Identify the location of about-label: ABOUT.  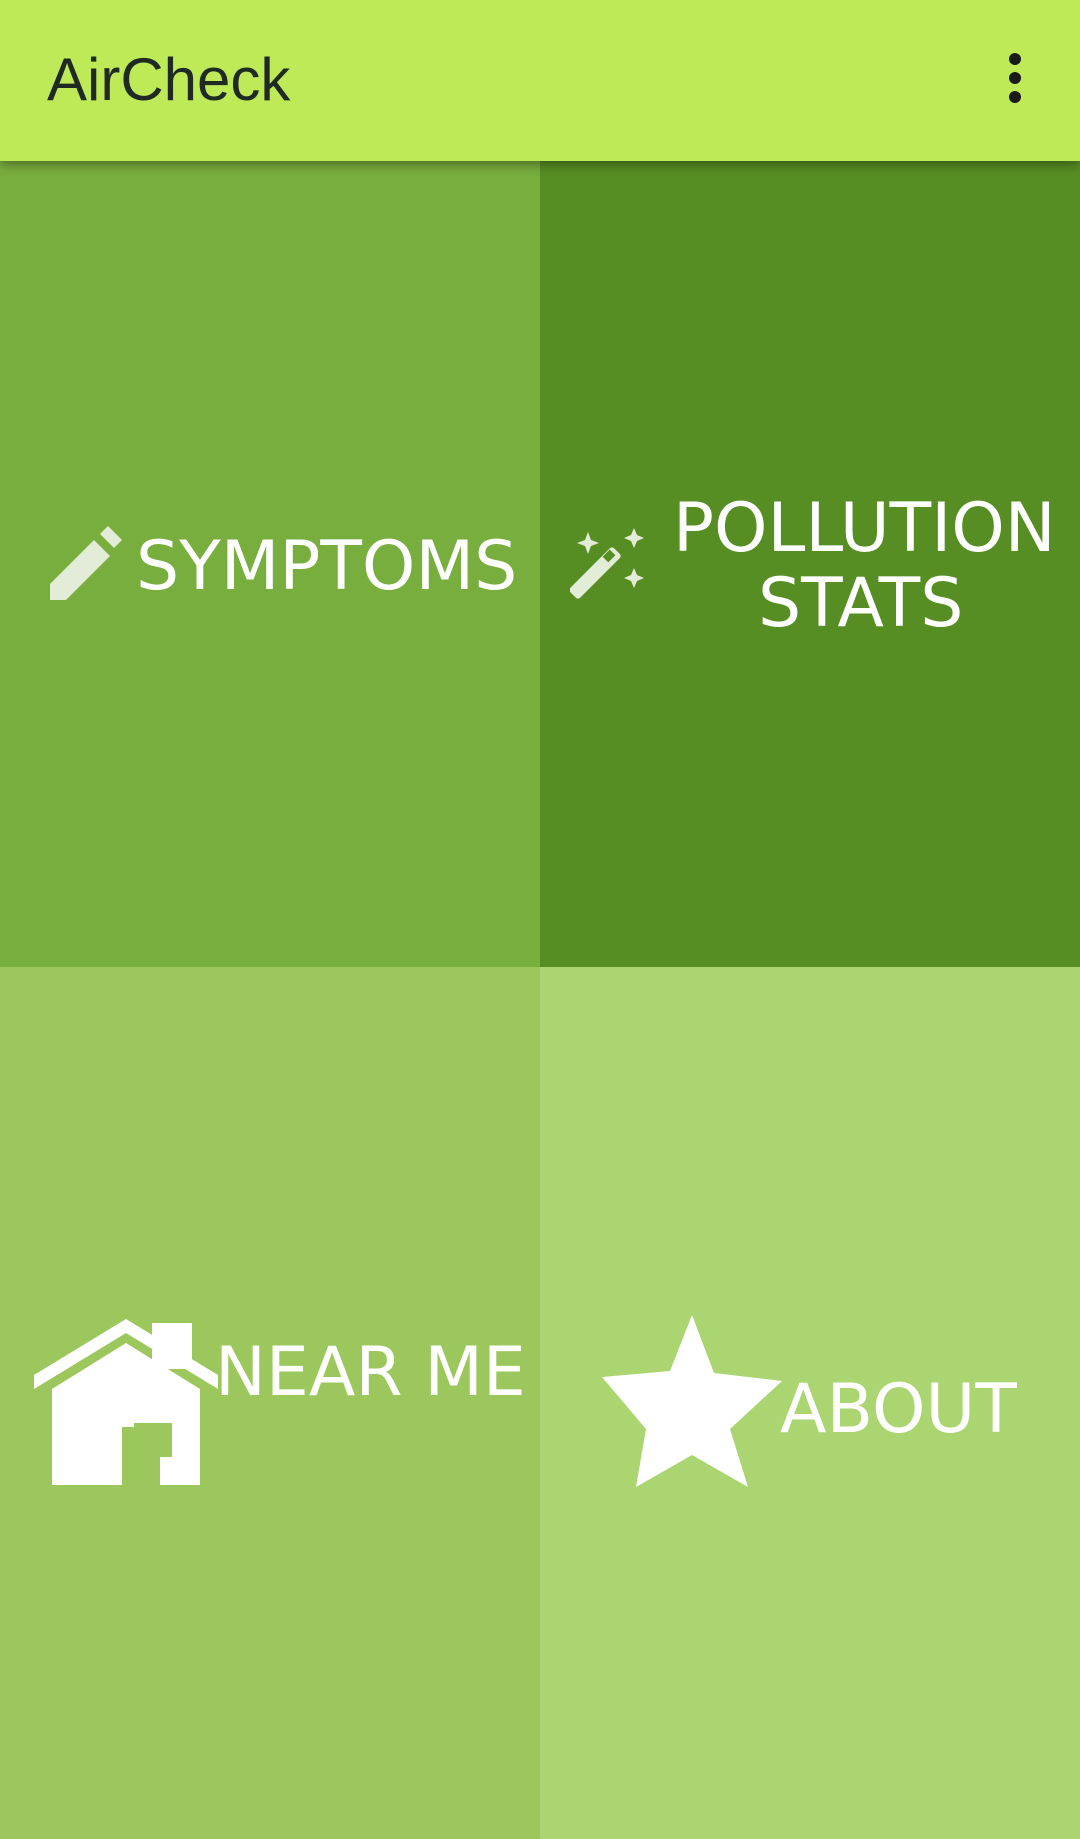
(898, 1409).